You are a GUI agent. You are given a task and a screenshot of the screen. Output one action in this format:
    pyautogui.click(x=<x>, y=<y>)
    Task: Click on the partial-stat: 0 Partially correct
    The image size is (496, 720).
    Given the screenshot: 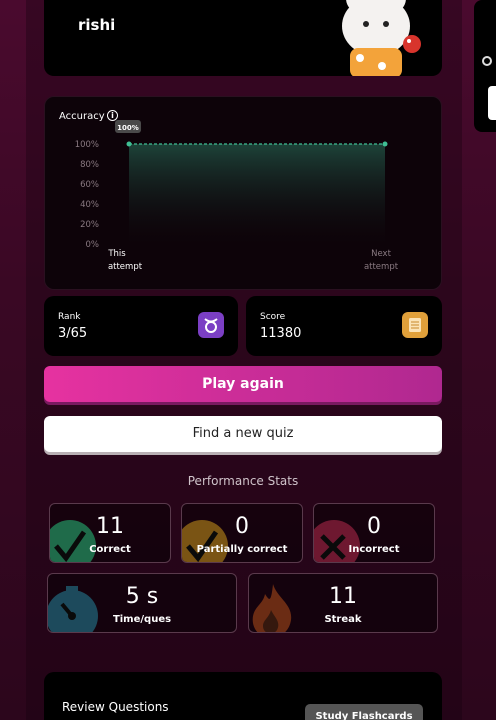 What is the action you would take?
    pyautogui.click(x=242, y=533)
    